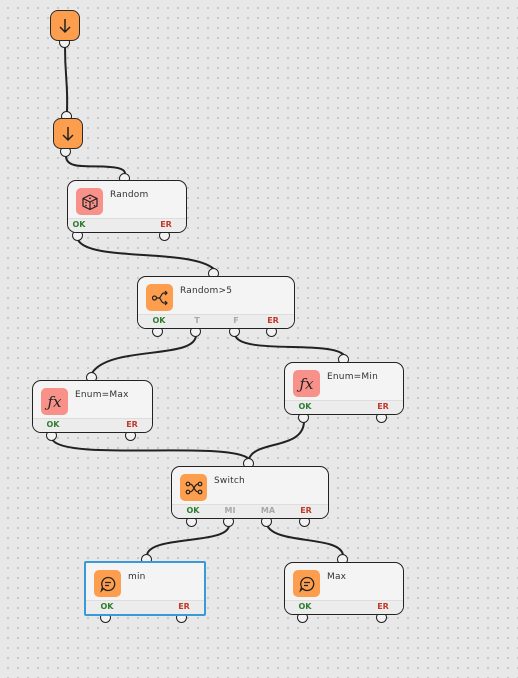  Describe the element at coordinates (159, 297) in the screenshot. I see `branch-icon` at that location.